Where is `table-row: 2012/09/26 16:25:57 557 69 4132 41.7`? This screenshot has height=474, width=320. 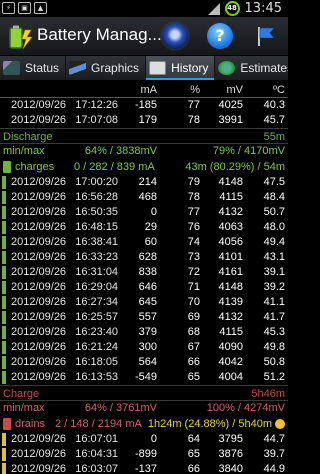
table-row: 2012/09/26 16:25:57 557 69 4132 41.7 is located at coordinates (144, 317).